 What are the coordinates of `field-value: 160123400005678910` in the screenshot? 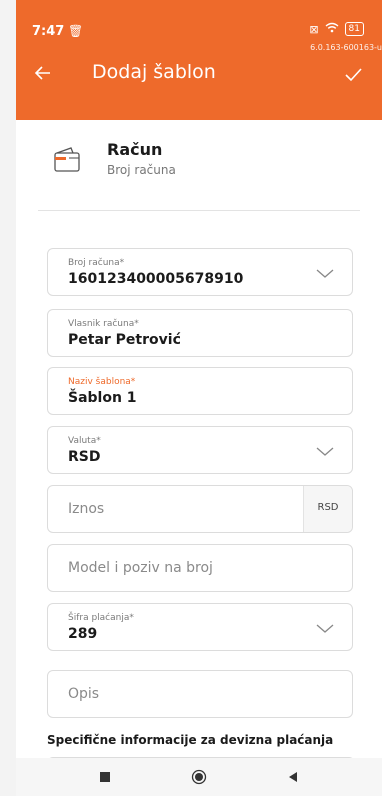 It's located at (156, 279).